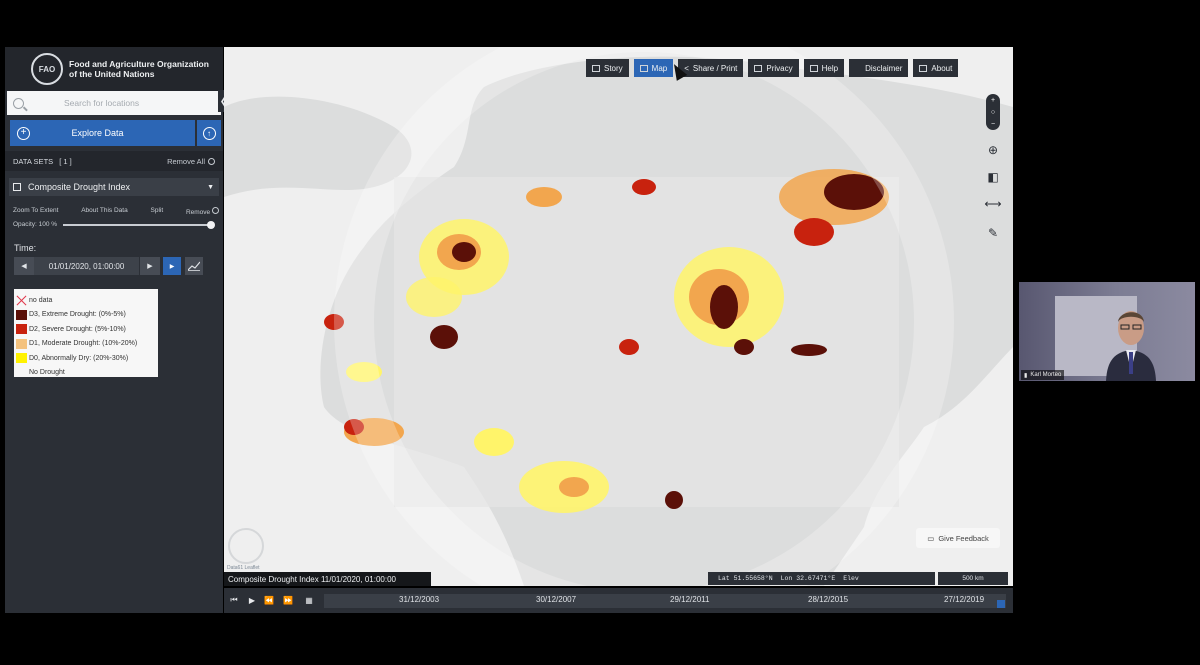  I want to click on pen-icon: ✎, so click(993, 233).